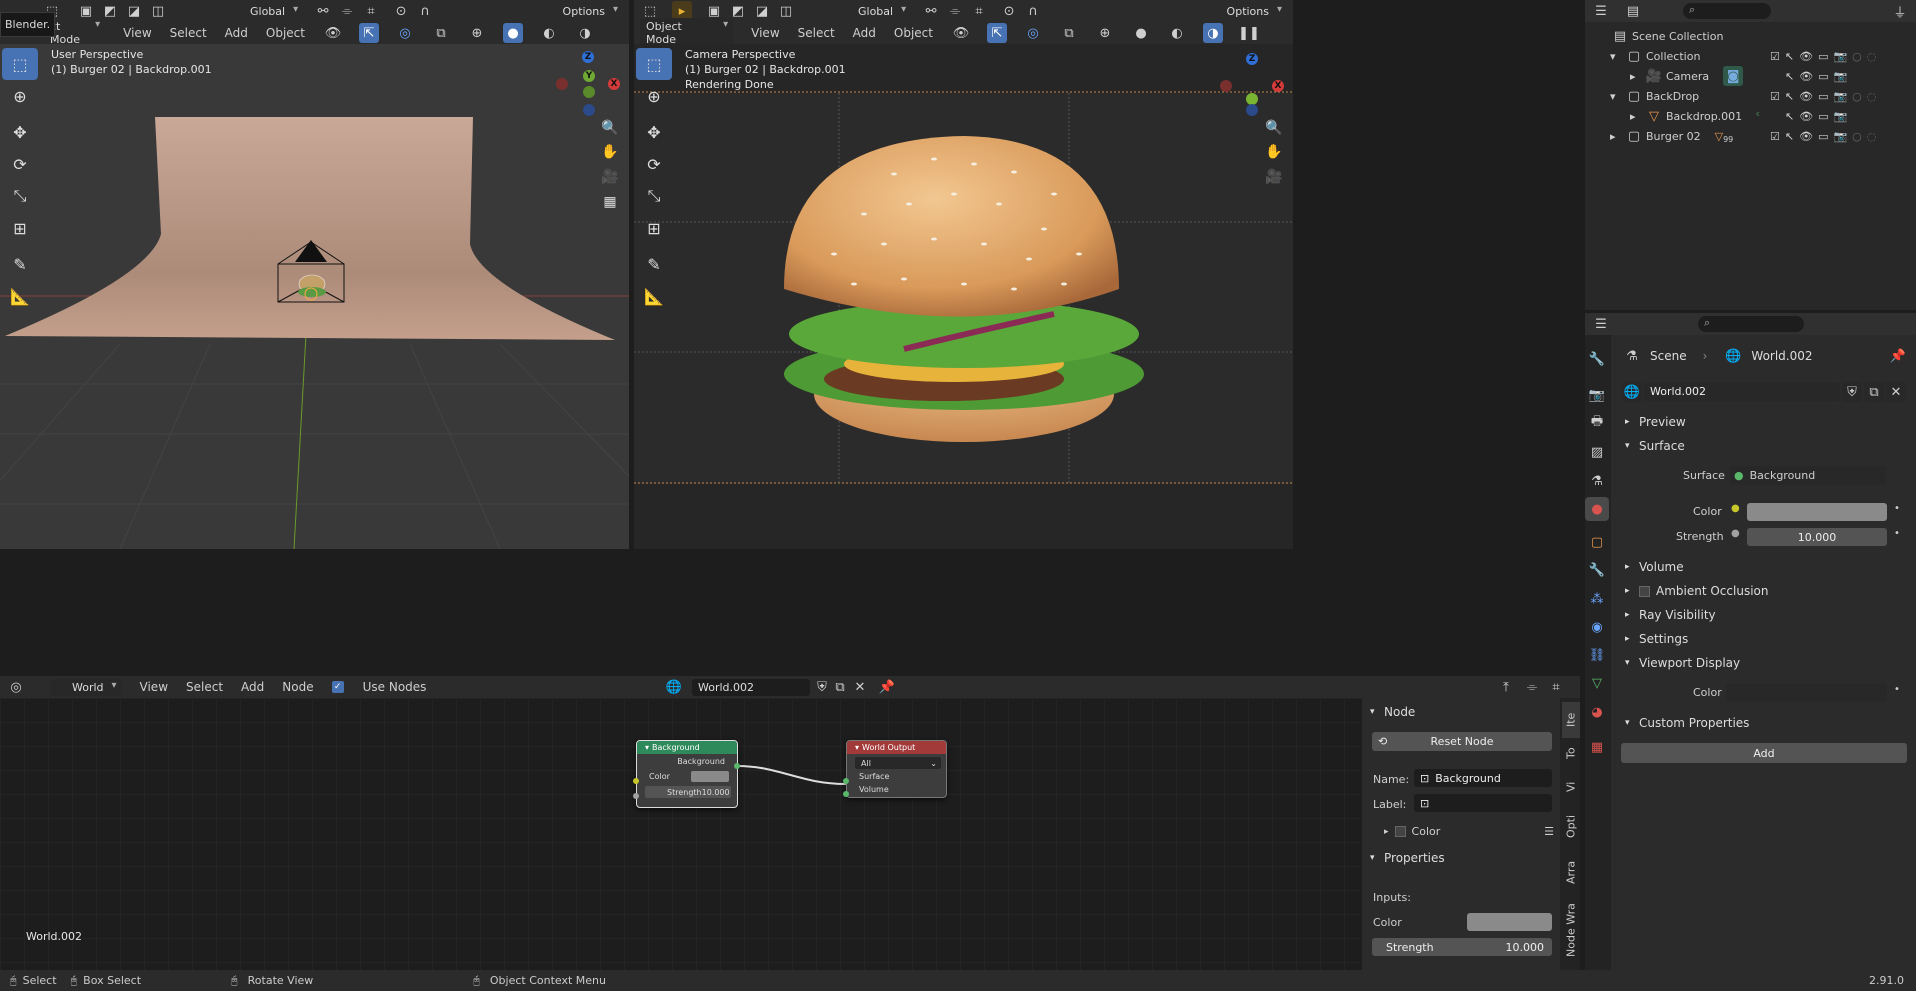 This screenshot has width=1916, height=991. What do you see at coordinates (913, 33) in the screenshot?
I see `menu-object: Object` at bounding box center [913, 33].